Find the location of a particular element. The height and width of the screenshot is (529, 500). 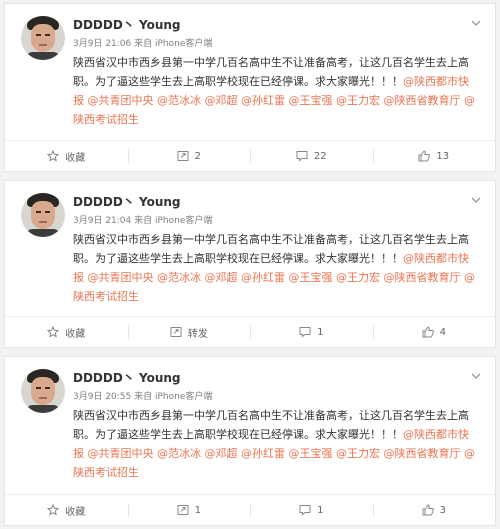

repost-button: 1 is located at coordinates (189, 510).